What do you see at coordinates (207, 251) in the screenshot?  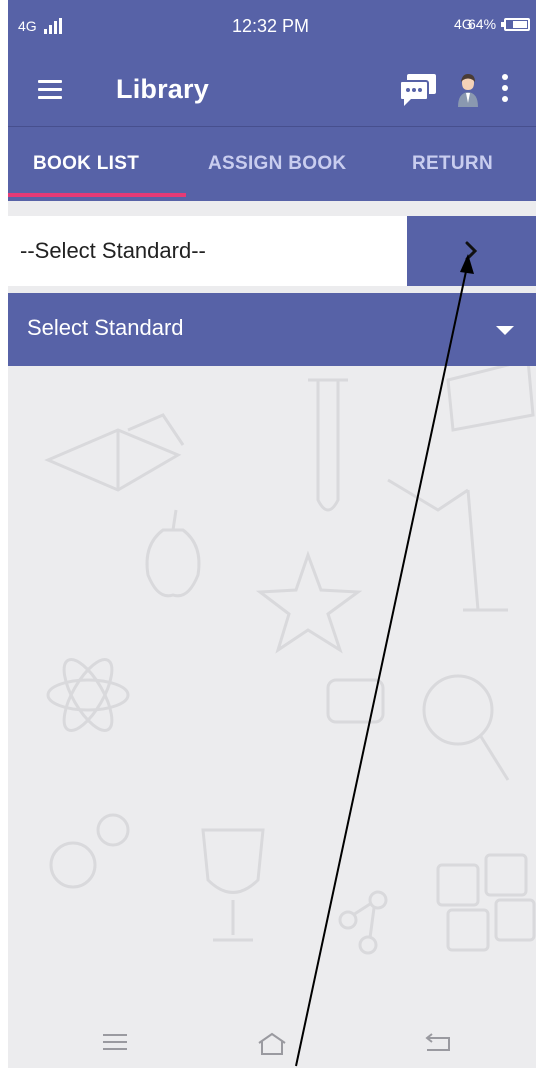 I see `standard-select-field: --Select Standard--` at bounding box center [207, 251].